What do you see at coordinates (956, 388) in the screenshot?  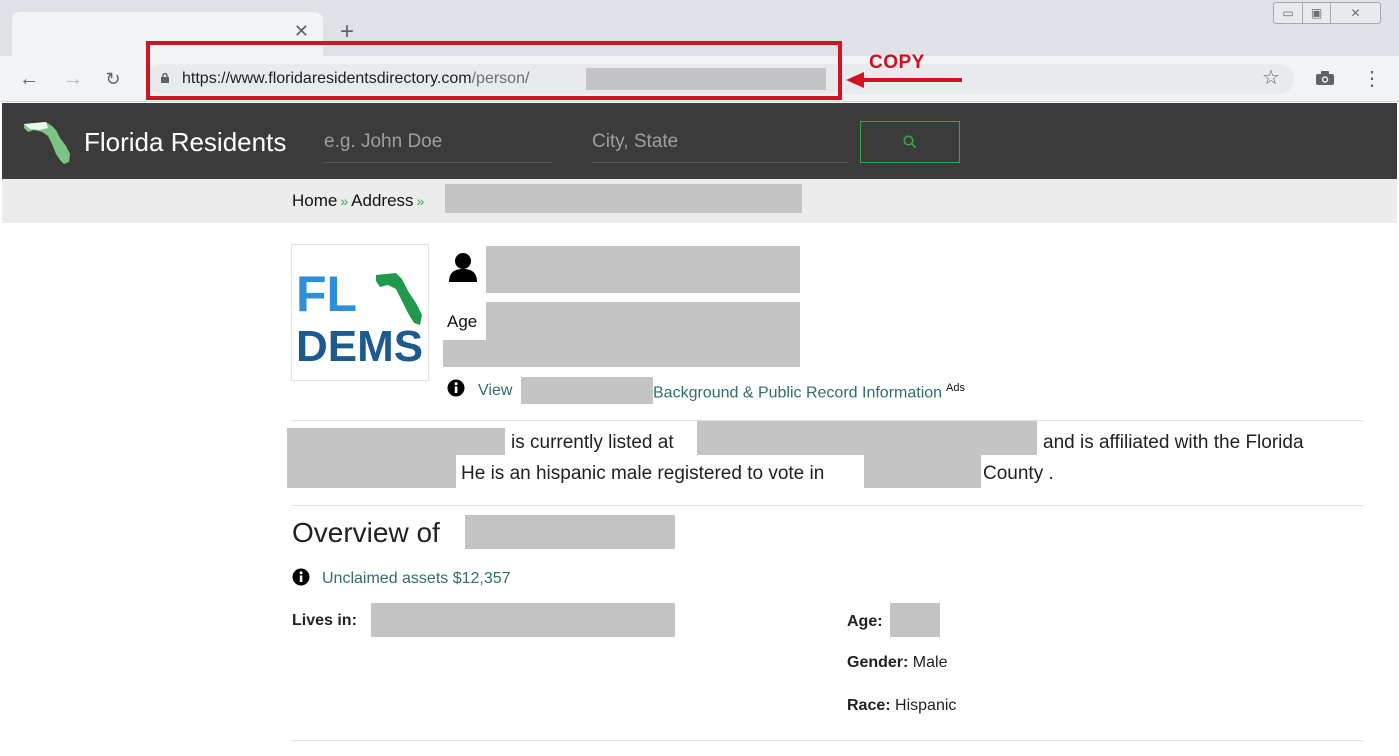 I see `ads-label: Ads` at bounding box center [956, 388].